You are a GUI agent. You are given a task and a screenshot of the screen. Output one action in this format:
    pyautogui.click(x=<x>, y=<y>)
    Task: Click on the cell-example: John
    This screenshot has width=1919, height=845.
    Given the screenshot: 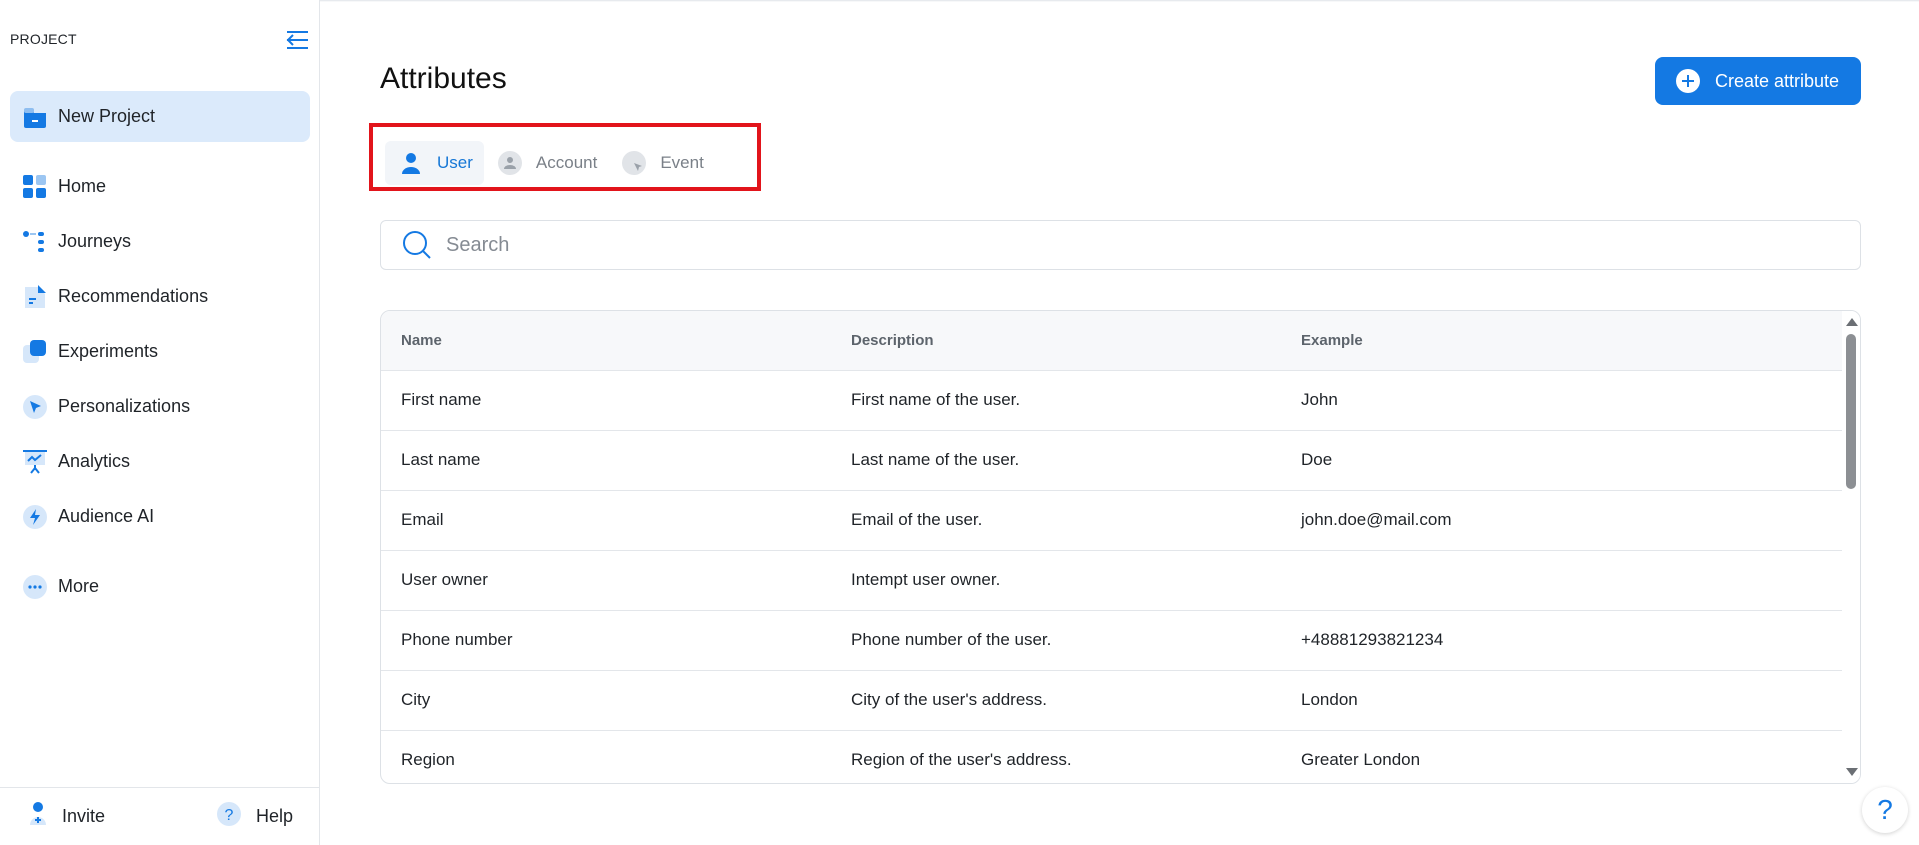 What is the action you would take?
    pyautogui.click(x=1562, y=400)
    